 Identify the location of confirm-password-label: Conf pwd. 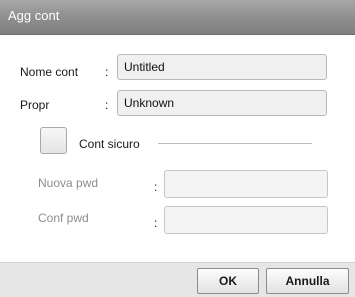
(63, 218).